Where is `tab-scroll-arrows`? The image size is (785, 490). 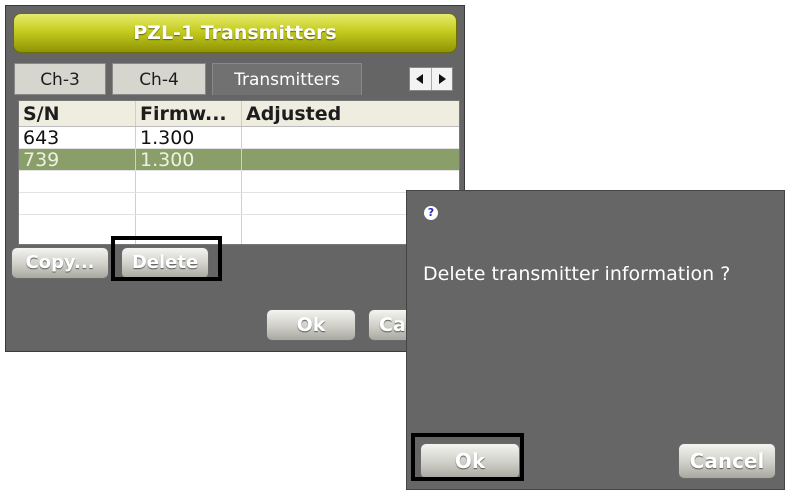
tab-scroll-arrows is located at coordinates (431, 79).